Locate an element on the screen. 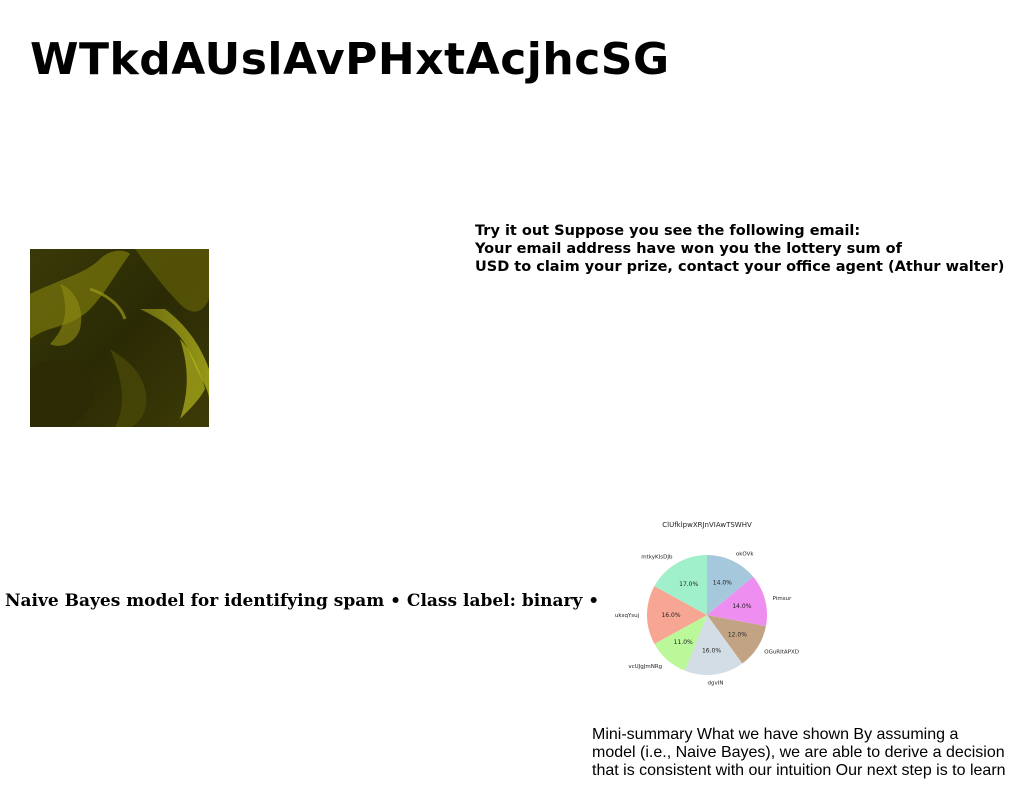 This screenshot has width=1024, height=788. pie-category-label: vcUJgJmNRg is located at coordinates (645, 667).